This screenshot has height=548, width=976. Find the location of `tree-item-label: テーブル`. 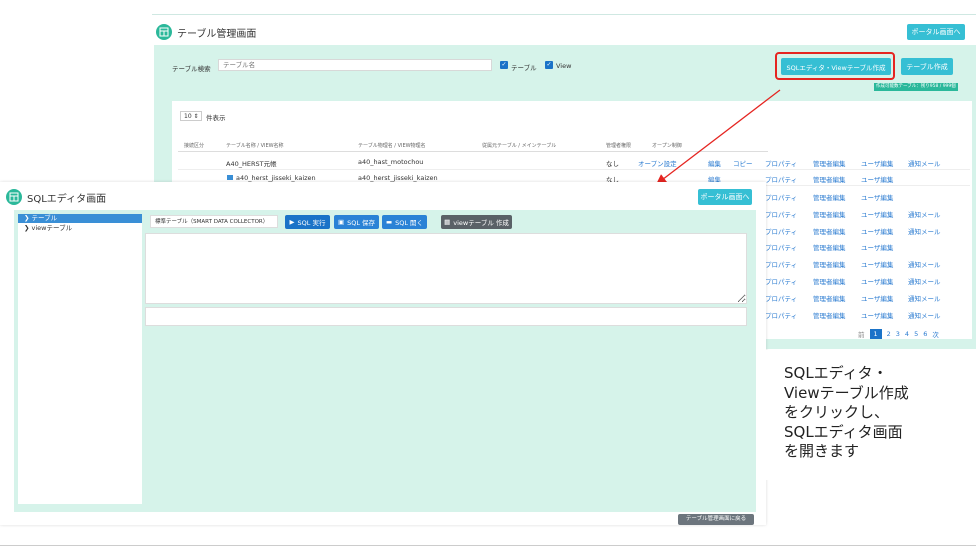

tree-item-label: テーブル is located at coordinates (44, 218).